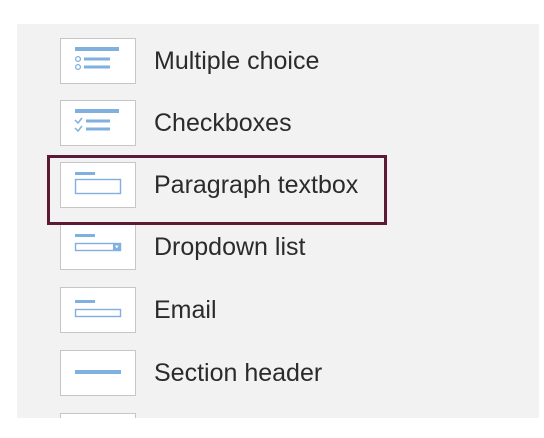 The height and width of the screenshot is (438, 544). I want to click on field-type-label: Dropdown list, so click(230, 247).